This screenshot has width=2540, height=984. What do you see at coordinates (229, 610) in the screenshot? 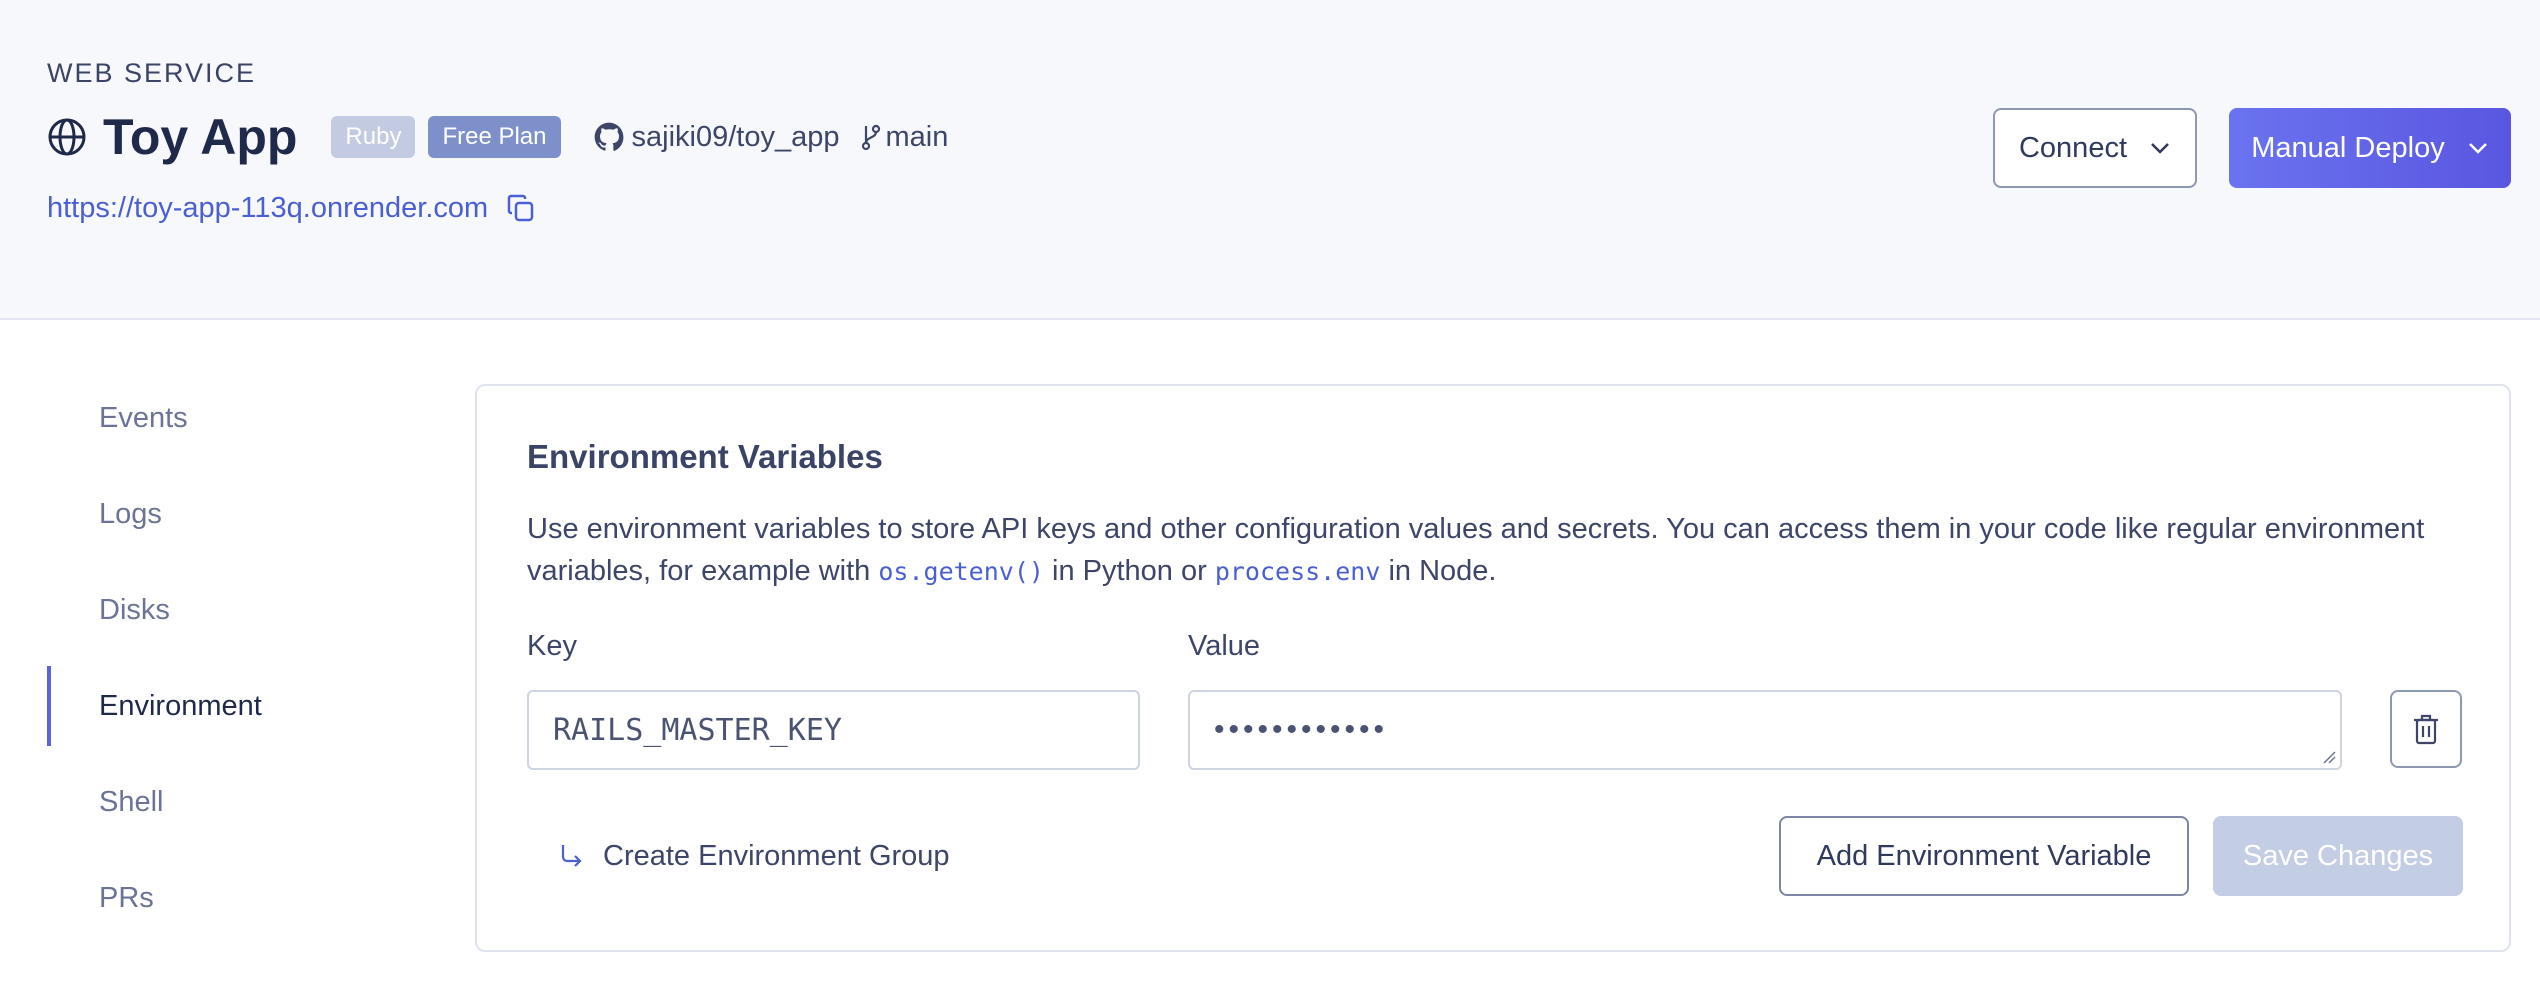
I see `sidebar-item-disks: Disks` at bounding box center [229, 610].